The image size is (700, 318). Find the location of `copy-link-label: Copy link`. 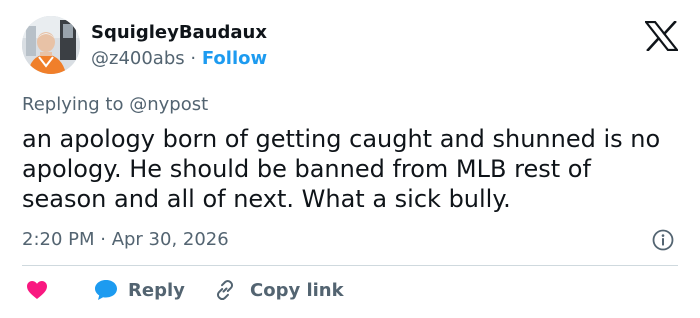

copy-link-label: Copy link is located at coordinates (297, 290).